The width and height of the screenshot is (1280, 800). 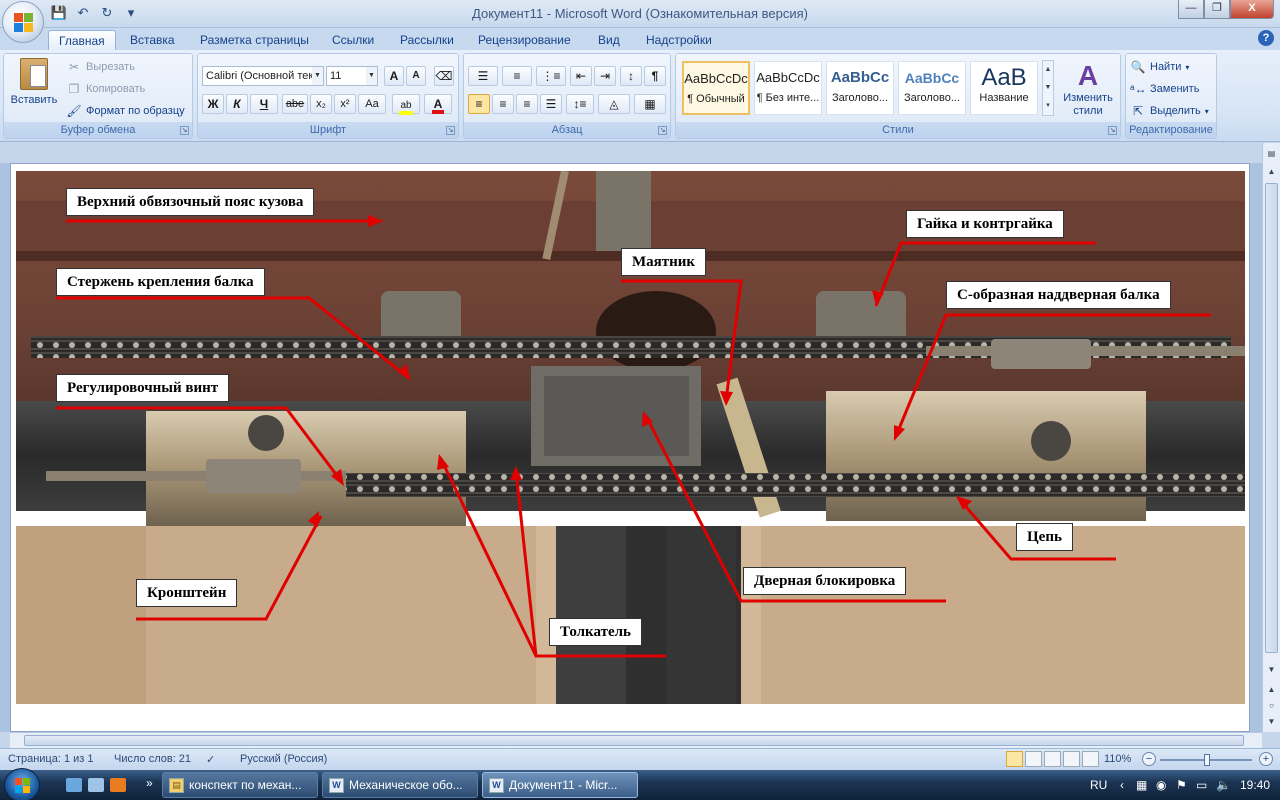 What do you see at coordinates (321, 104) in the screenshot?
I see `subscript-button: x₂` at bounding box center [321, 104].